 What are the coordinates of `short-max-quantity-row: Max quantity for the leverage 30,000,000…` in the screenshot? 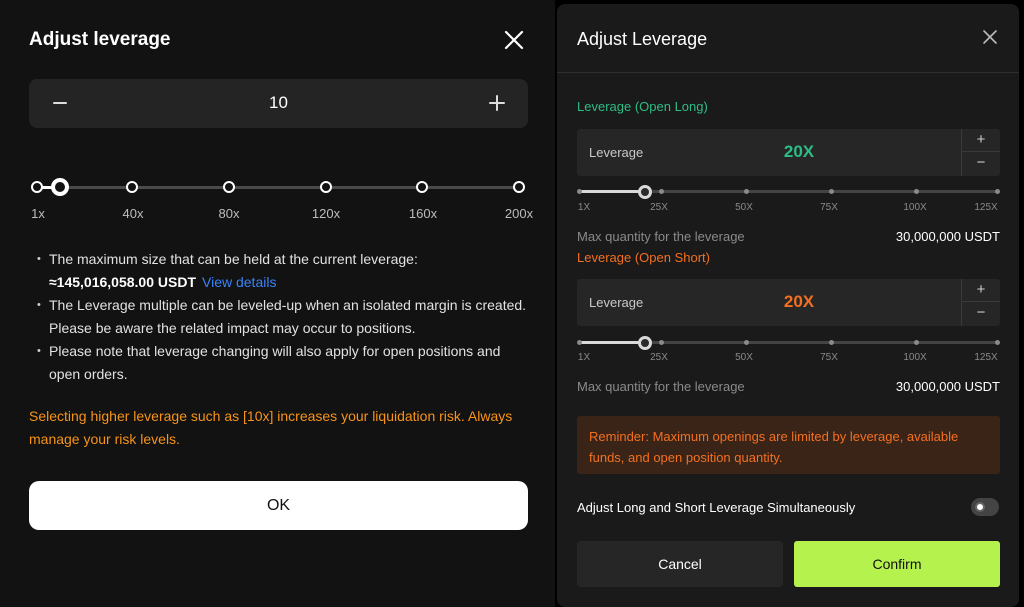 It's located at (788, 386).